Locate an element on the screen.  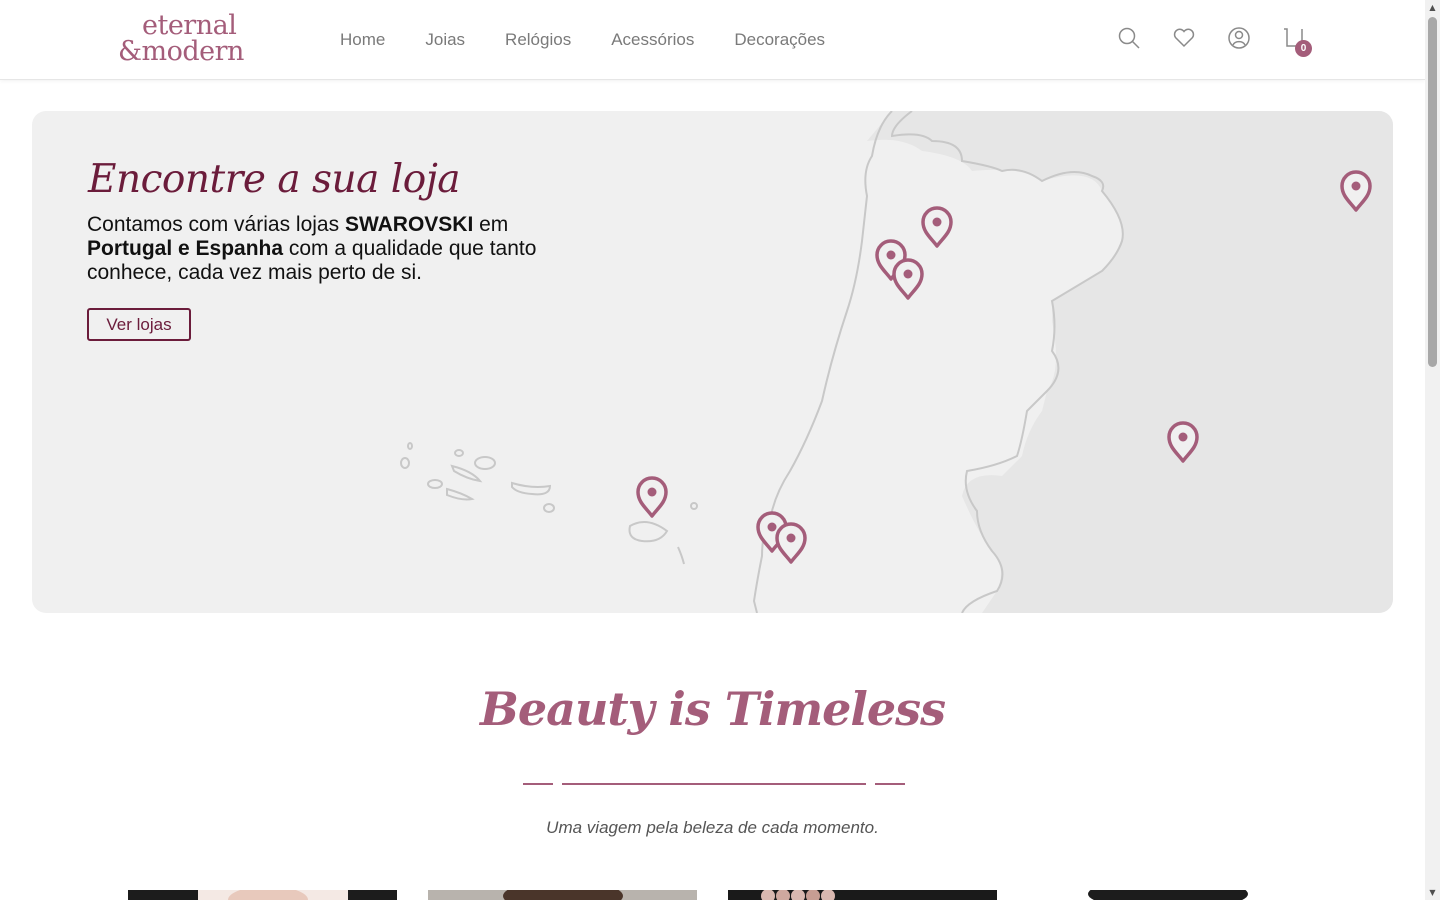
nav-relogios: Relógios is located at coordinates (538, 40).